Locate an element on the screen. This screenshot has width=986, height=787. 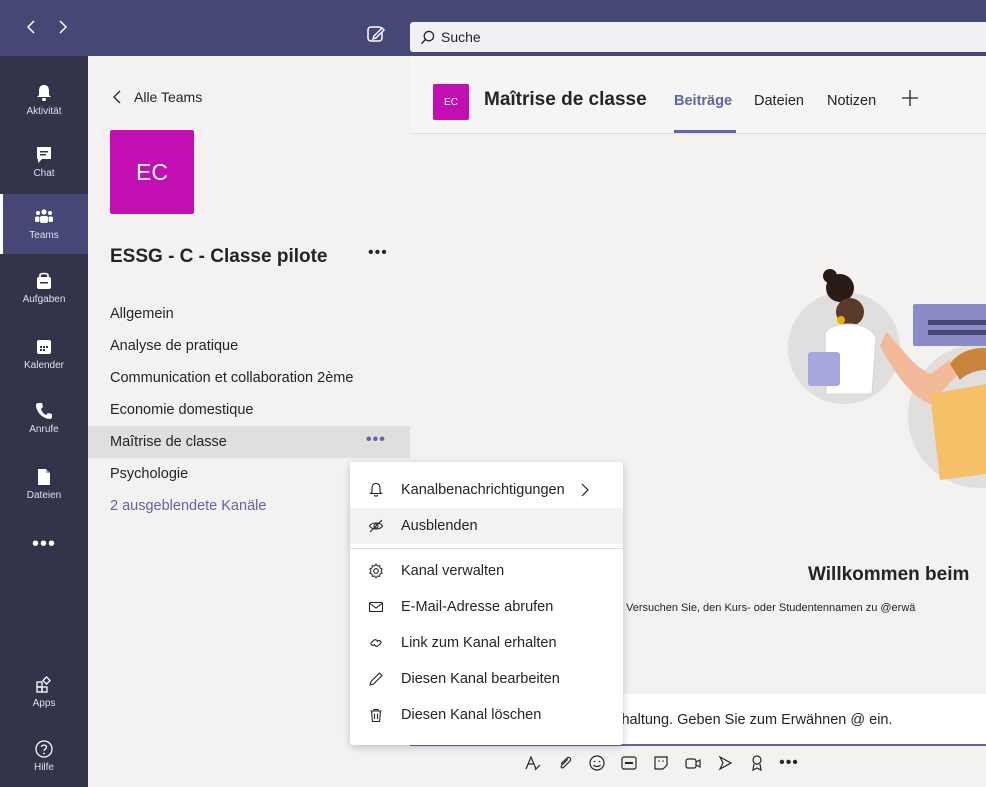
menu-item-edit-channel: Diesen Kanal bearbeiten is located at coordinates (486, 679).